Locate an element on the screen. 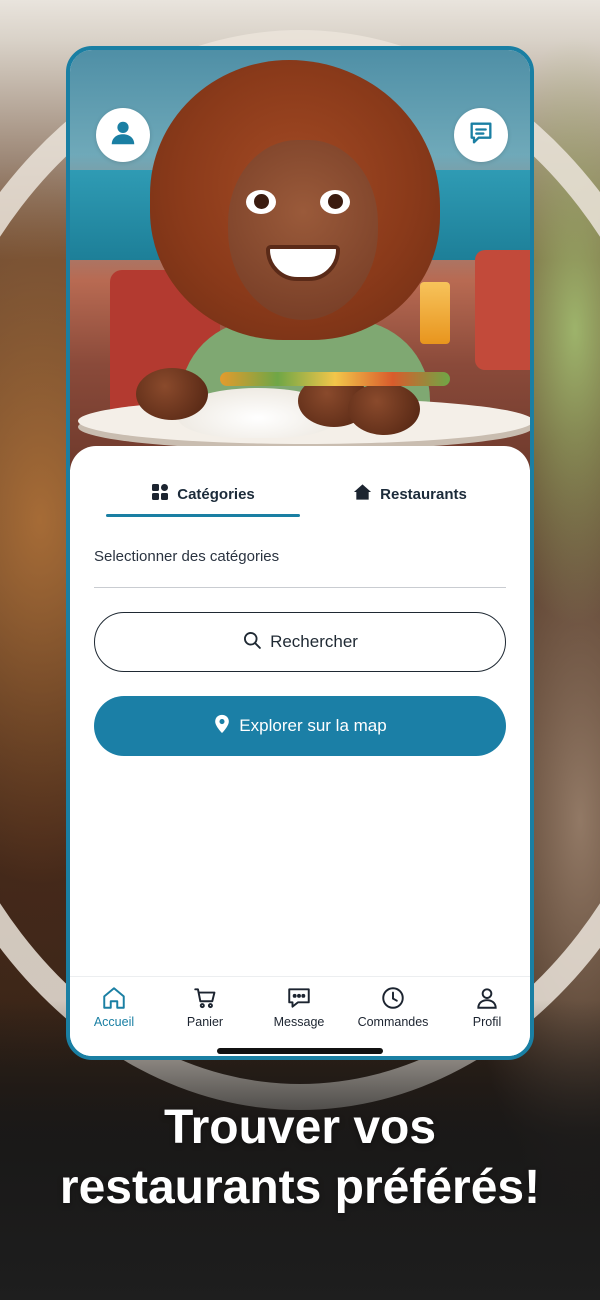 The height and width of the screenshot is (1300, 600). house-icon is located at coordinates (362, 494).